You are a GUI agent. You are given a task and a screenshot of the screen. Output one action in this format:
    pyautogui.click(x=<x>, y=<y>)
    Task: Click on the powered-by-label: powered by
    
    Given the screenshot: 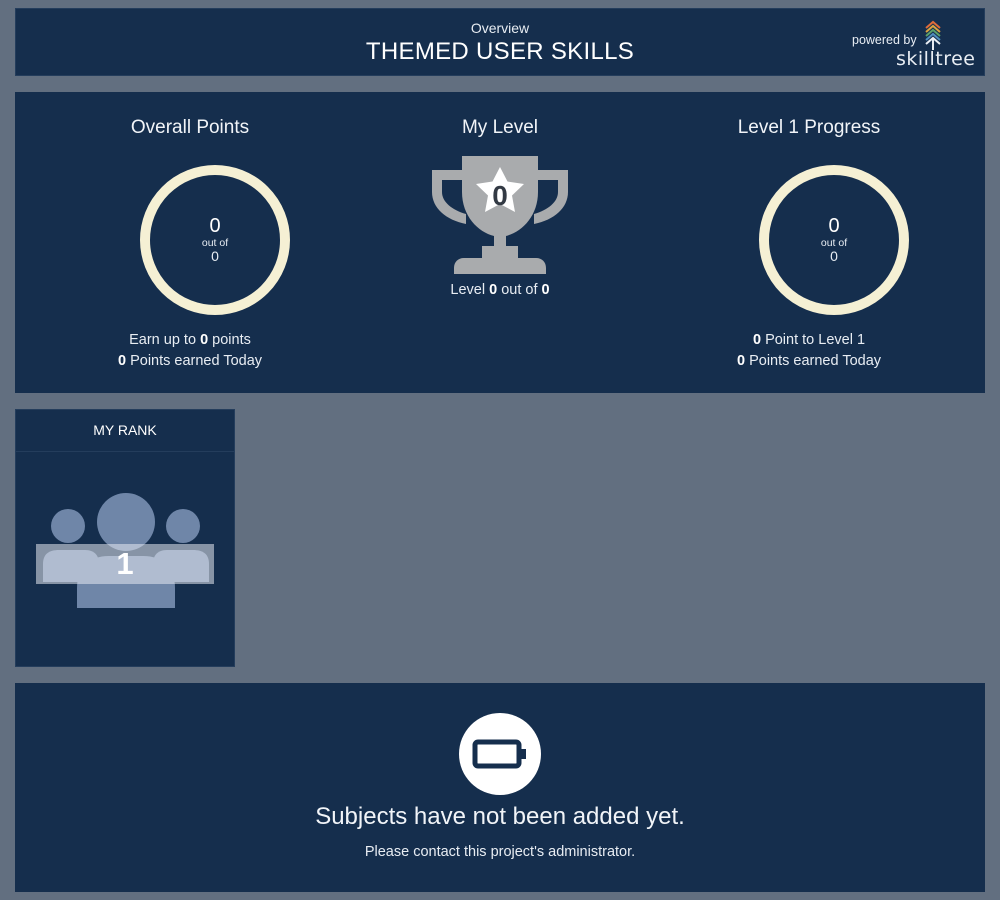 What is the action you would take?
    pyautogui.click(x=884, y=40)
    